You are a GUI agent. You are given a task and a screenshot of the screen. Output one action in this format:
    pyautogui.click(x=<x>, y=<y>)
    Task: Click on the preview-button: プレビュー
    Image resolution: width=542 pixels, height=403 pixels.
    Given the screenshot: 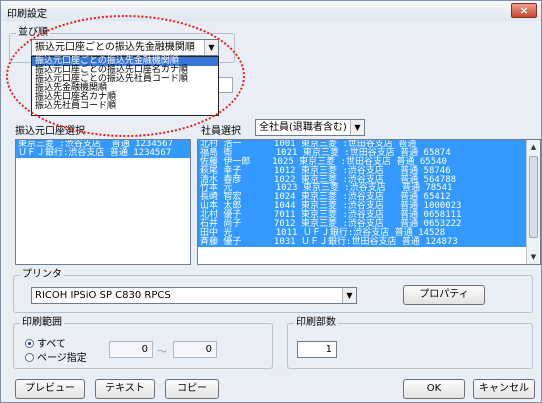 What is the action you would take?
    pyautogui.click(x=50, y=389)
    